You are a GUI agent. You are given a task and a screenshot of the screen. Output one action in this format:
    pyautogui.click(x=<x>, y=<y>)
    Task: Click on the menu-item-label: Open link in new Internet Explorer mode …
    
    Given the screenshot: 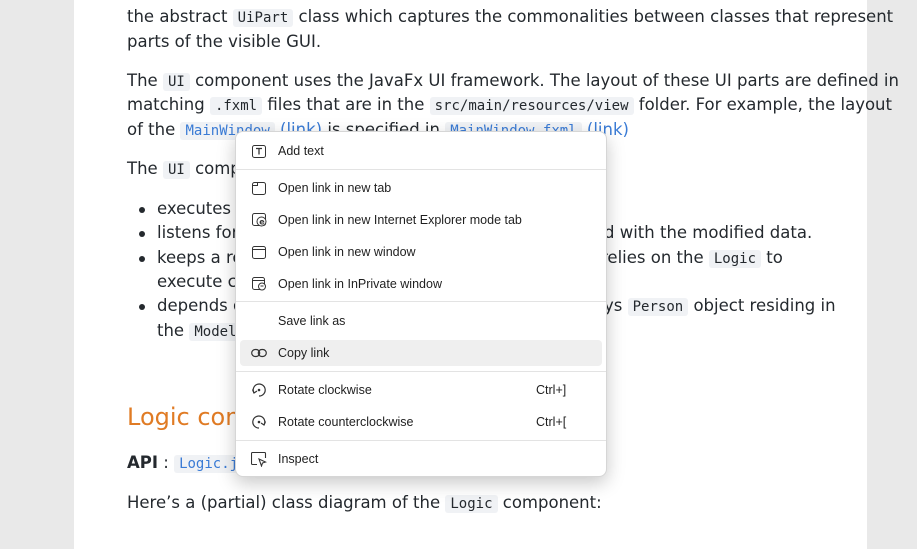 What is the action you would take?
    pyautogui.click(x=400, y=220)
    